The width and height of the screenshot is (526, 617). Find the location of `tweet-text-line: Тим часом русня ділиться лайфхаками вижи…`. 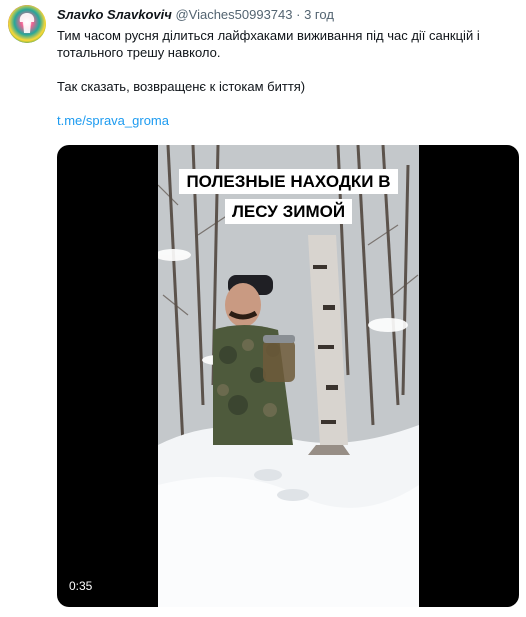

tweet-text-line: Тим часом русня ділиться лайфхаками вижи… is located at coordinates (268, 35).